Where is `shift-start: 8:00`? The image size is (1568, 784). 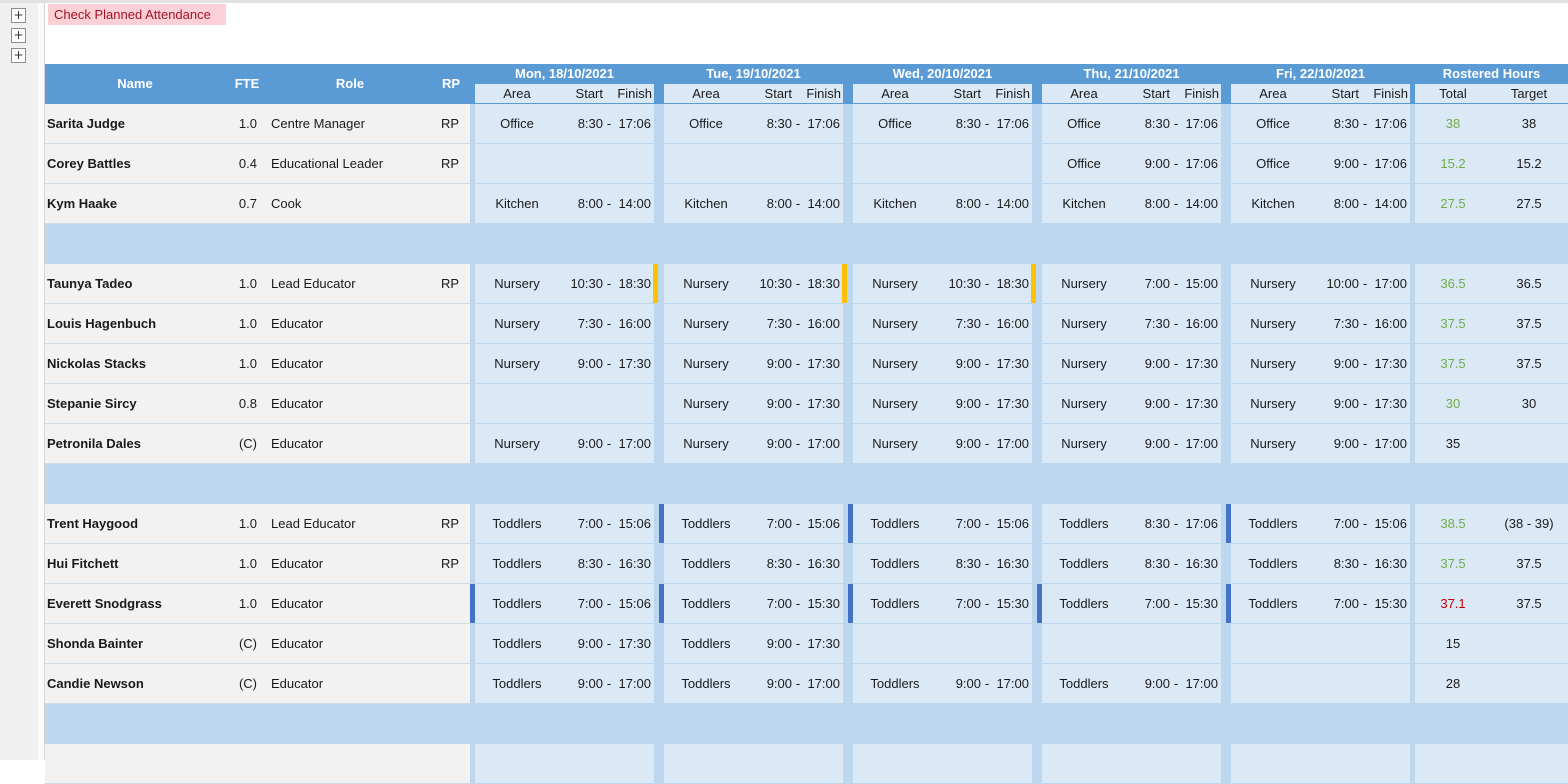
shift-start: 8:00 is located at coordinates (779, 203).